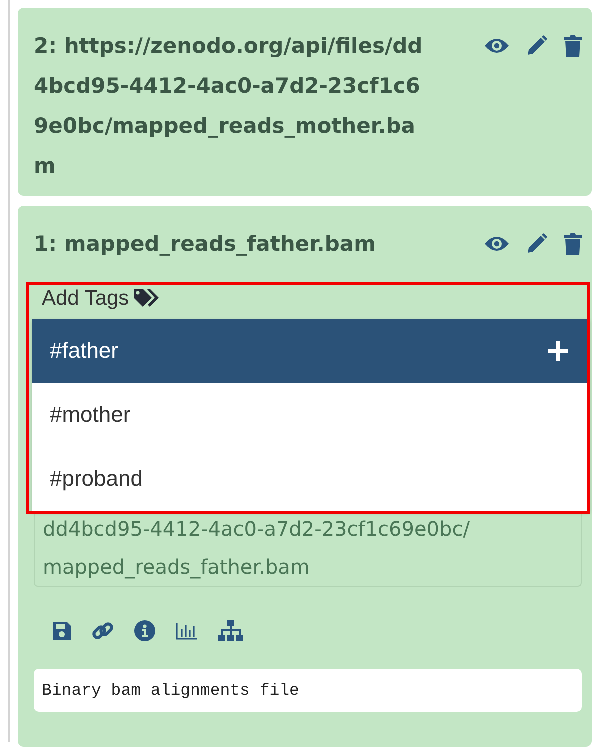 Image resolution: width=592 pixels, height=750 pixels. What do you see at coordinates (103, 631) in the screenshot?
I see `link-icon` at bounding box center [103, 631].